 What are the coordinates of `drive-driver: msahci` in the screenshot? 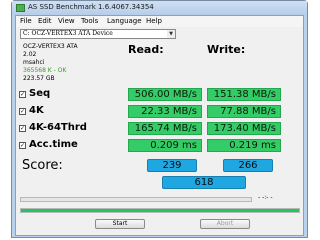 It's located at (34, 62).